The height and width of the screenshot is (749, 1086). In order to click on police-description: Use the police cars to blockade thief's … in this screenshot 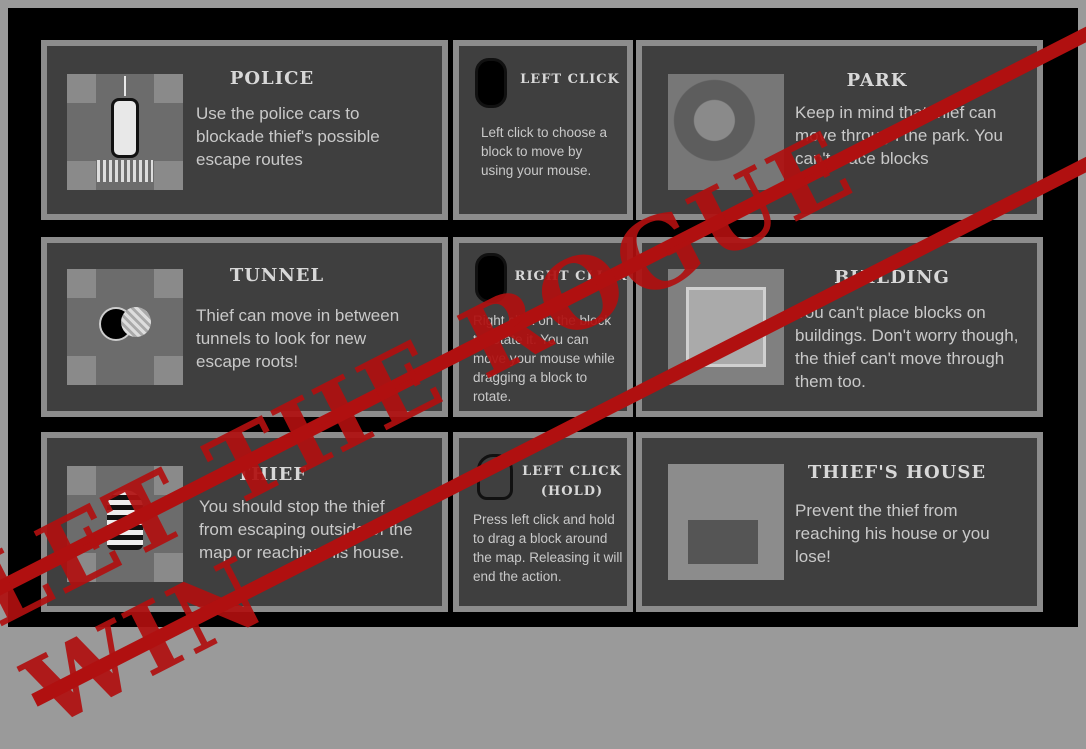, I will do `click(288, 136)`.